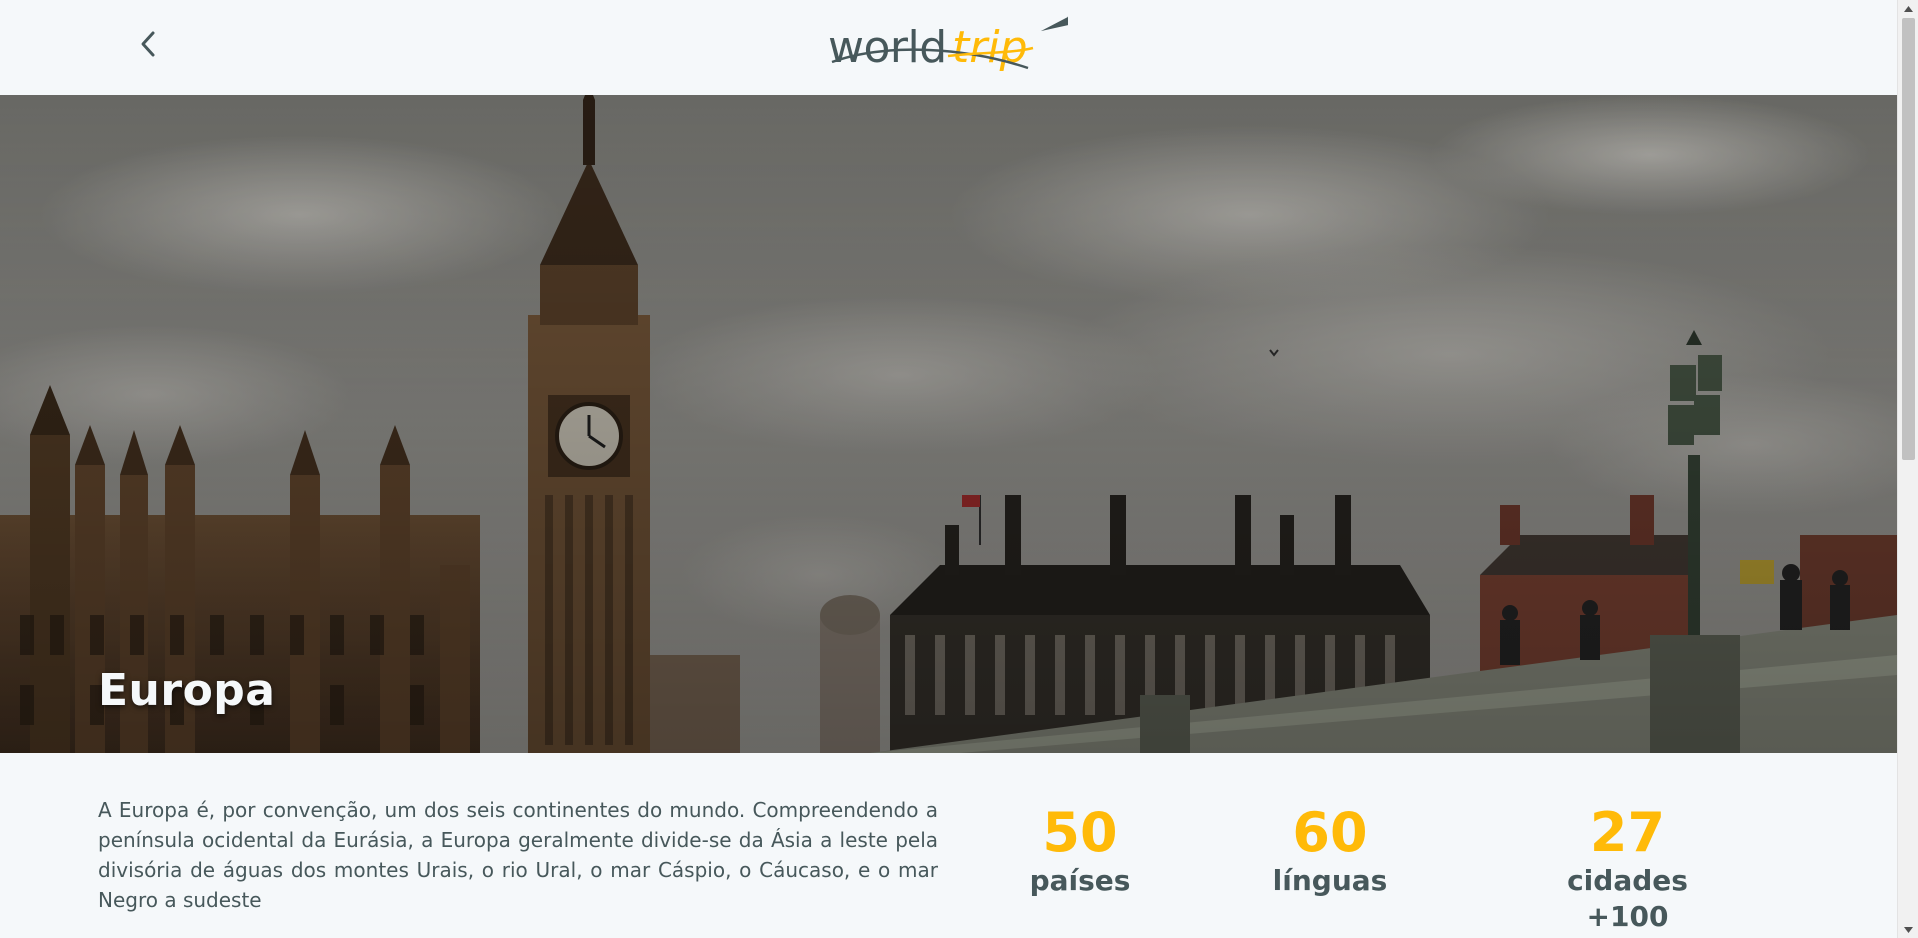 Image resolution: width=1918 pixels, height=938 pixels. I want to click on chevron-left-icon, so click(148, 44).